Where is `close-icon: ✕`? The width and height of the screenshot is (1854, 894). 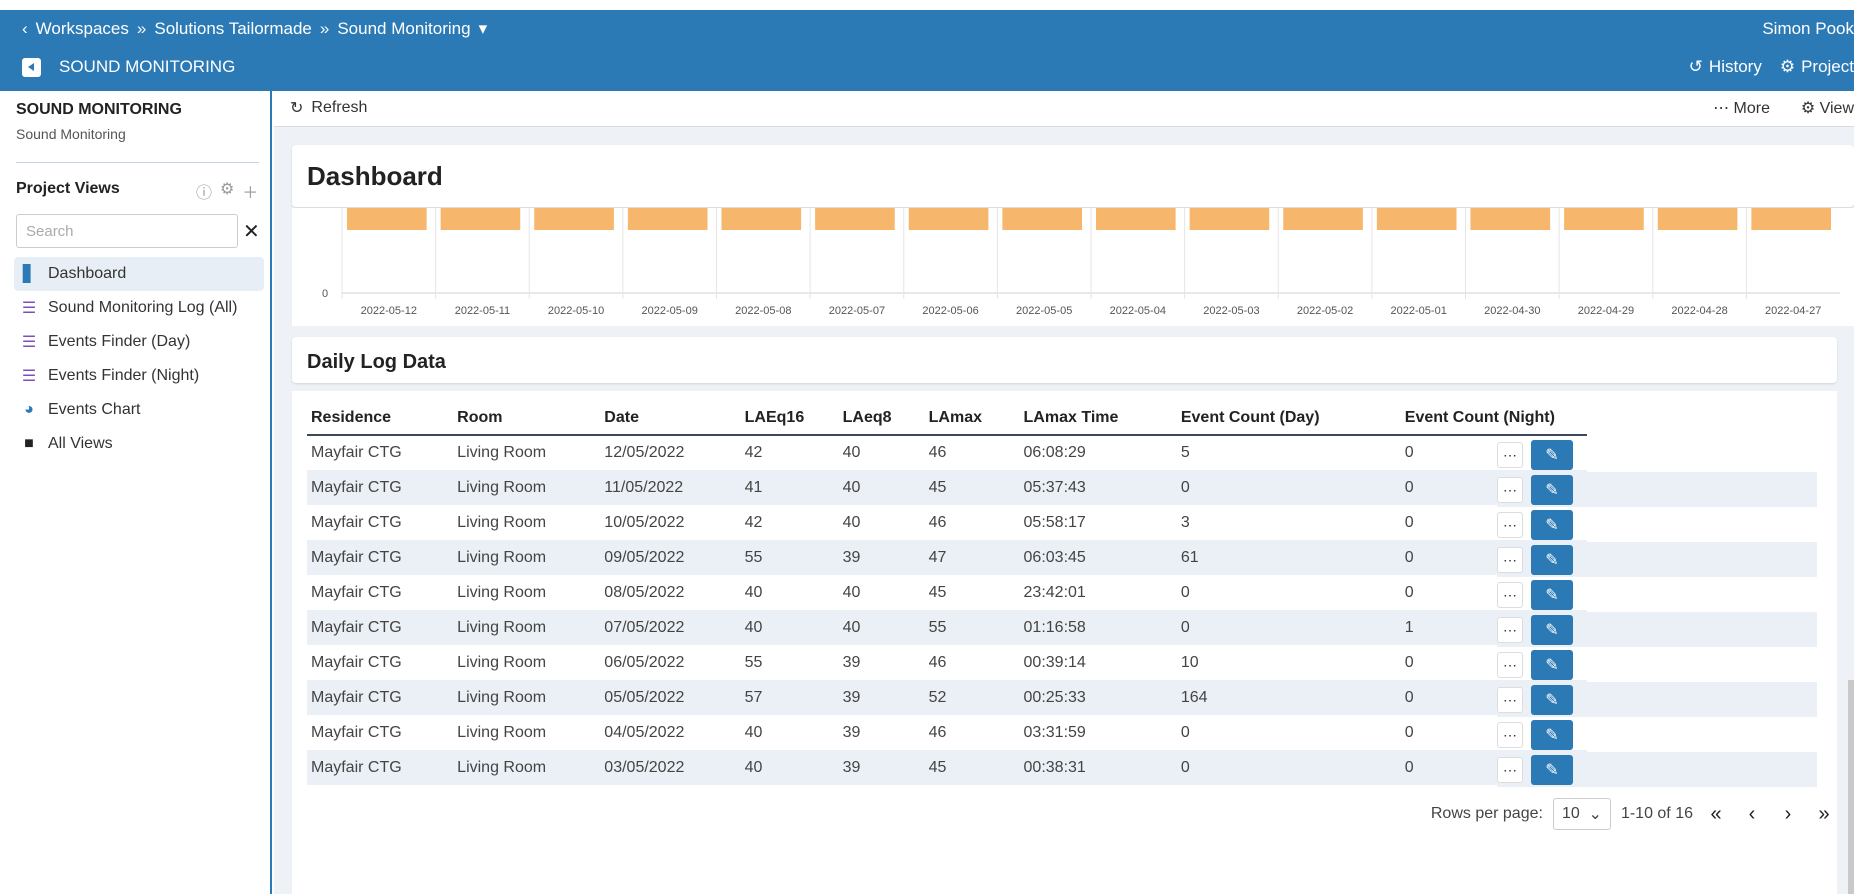
close-icon: ✕ is located at coordinates (251, 231).